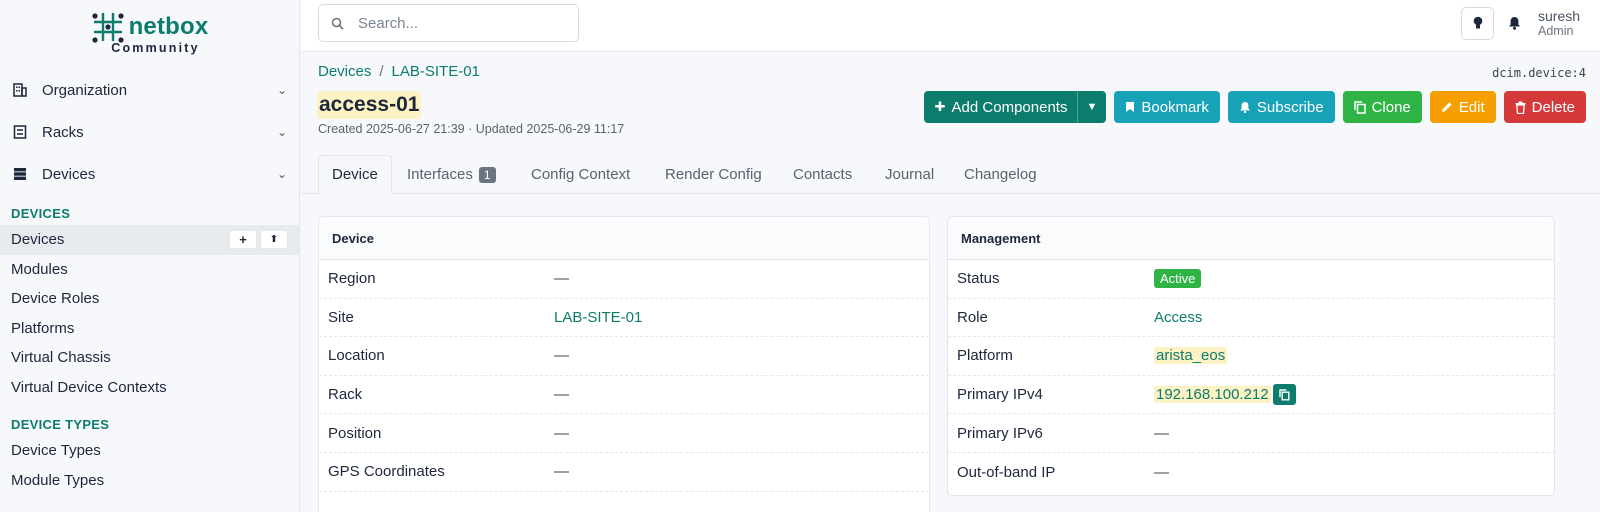  Describe the element at coordinates (1251, 433) in the screenshot. I see `table-row: Primary IPv6 —` at that location.